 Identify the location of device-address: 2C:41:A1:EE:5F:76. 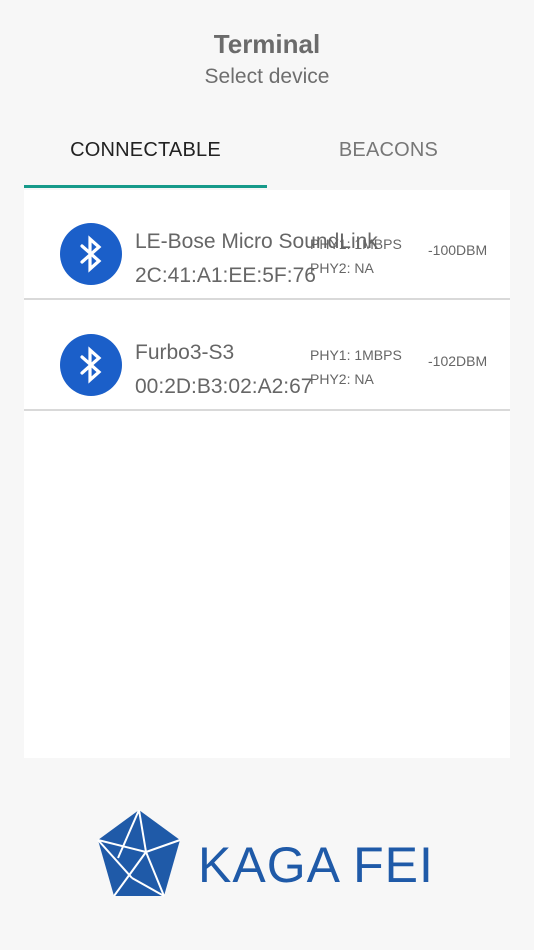
(225, 275).